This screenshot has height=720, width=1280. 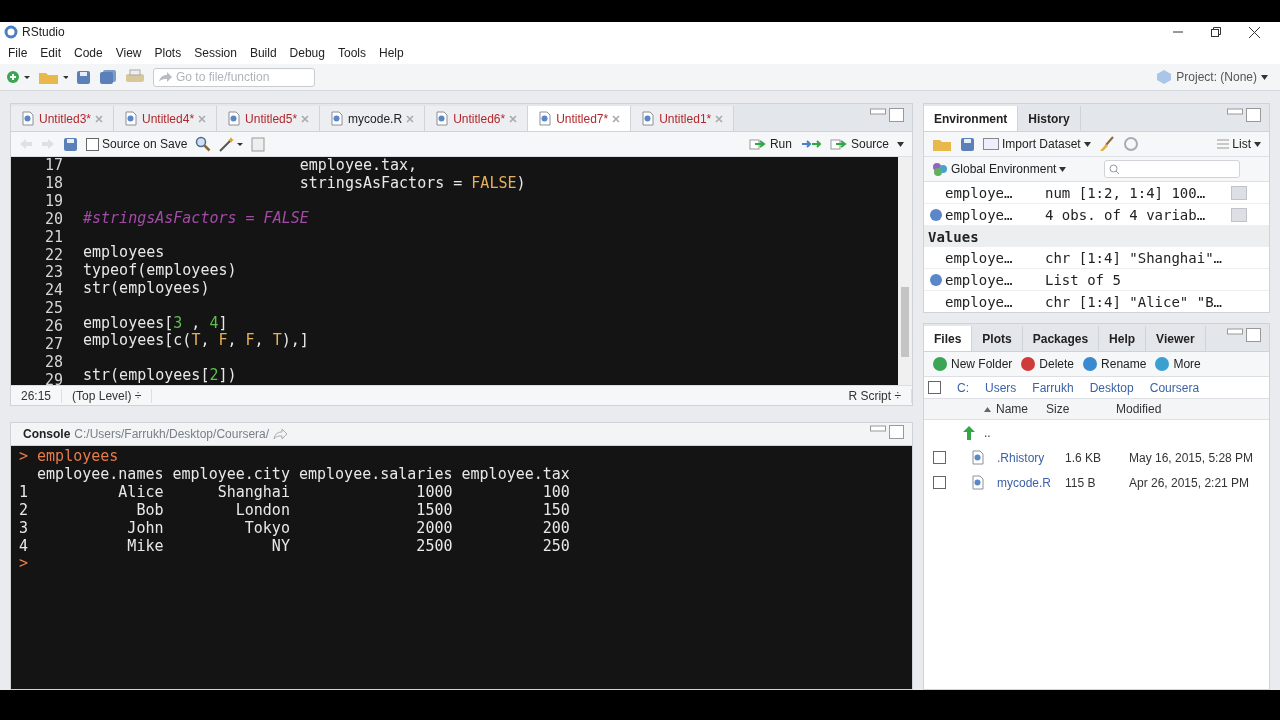 I want to click on toolbar-button: Delete, so click(x=1047, y=364).